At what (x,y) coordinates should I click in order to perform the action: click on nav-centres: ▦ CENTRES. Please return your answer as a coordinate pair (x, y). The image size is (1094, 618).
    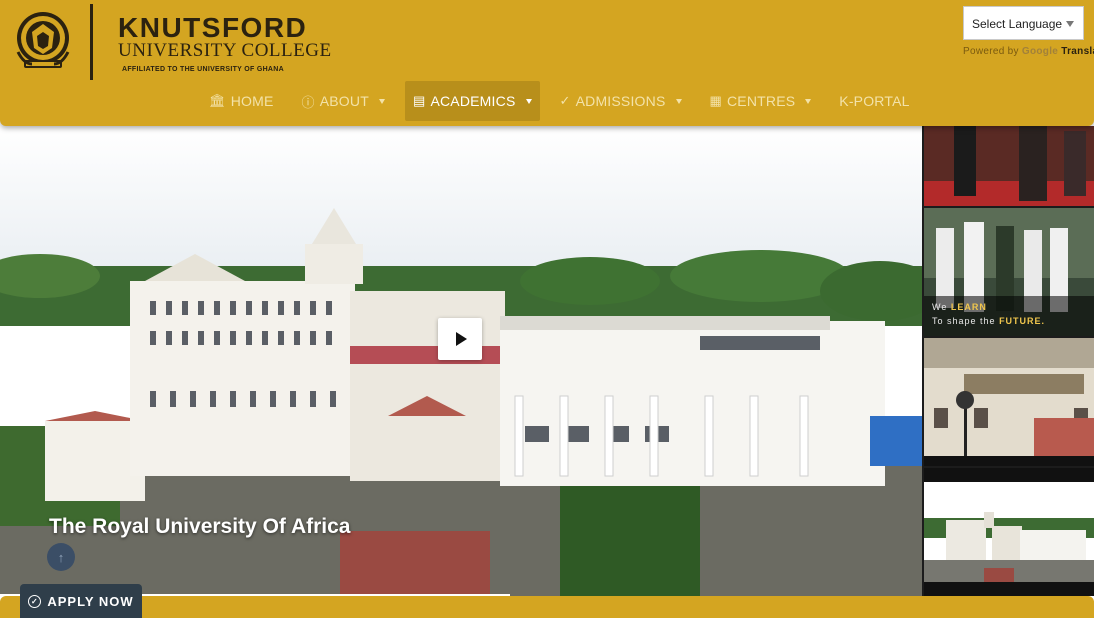
    Looking at the image, I should click on (761, 101).